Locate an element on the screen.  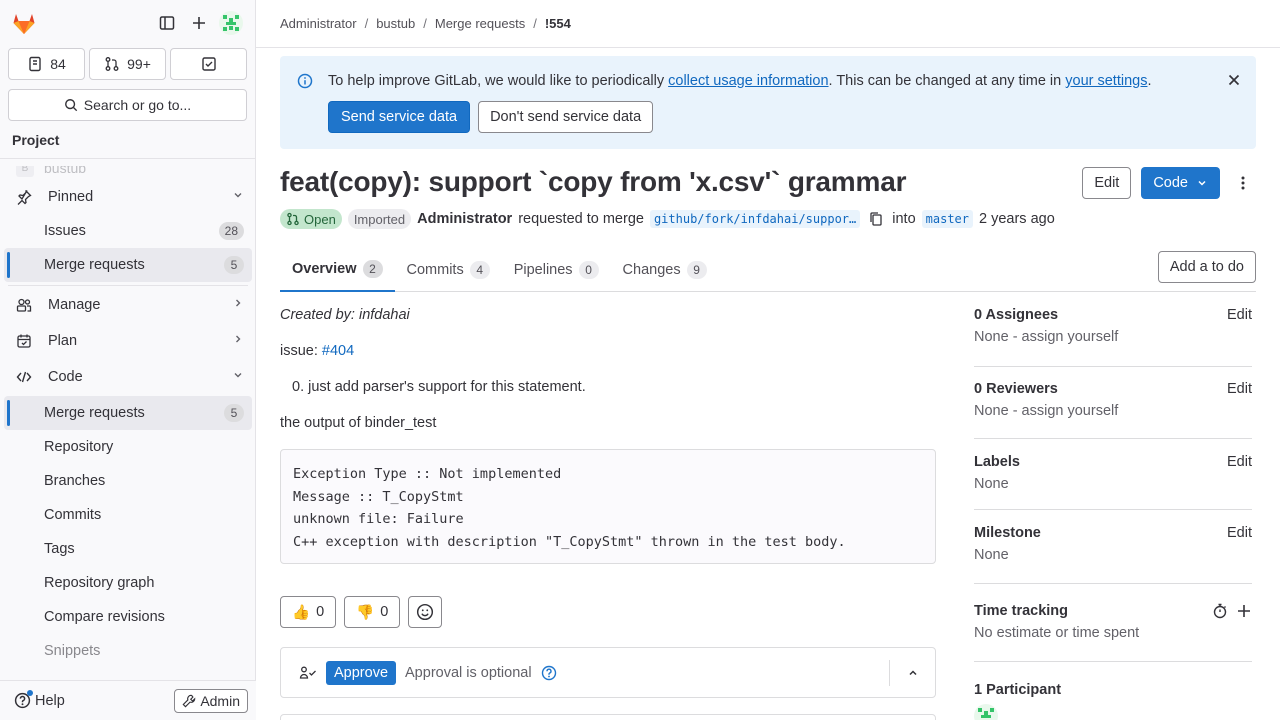
add-reaction-button is located at coordinates (425, 612).